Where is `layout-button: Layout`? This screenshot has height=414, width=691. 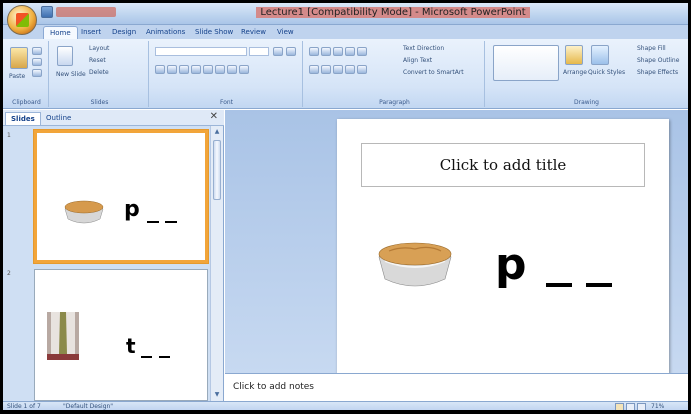
layout-button: Layout is located at coordinates (99, 48).